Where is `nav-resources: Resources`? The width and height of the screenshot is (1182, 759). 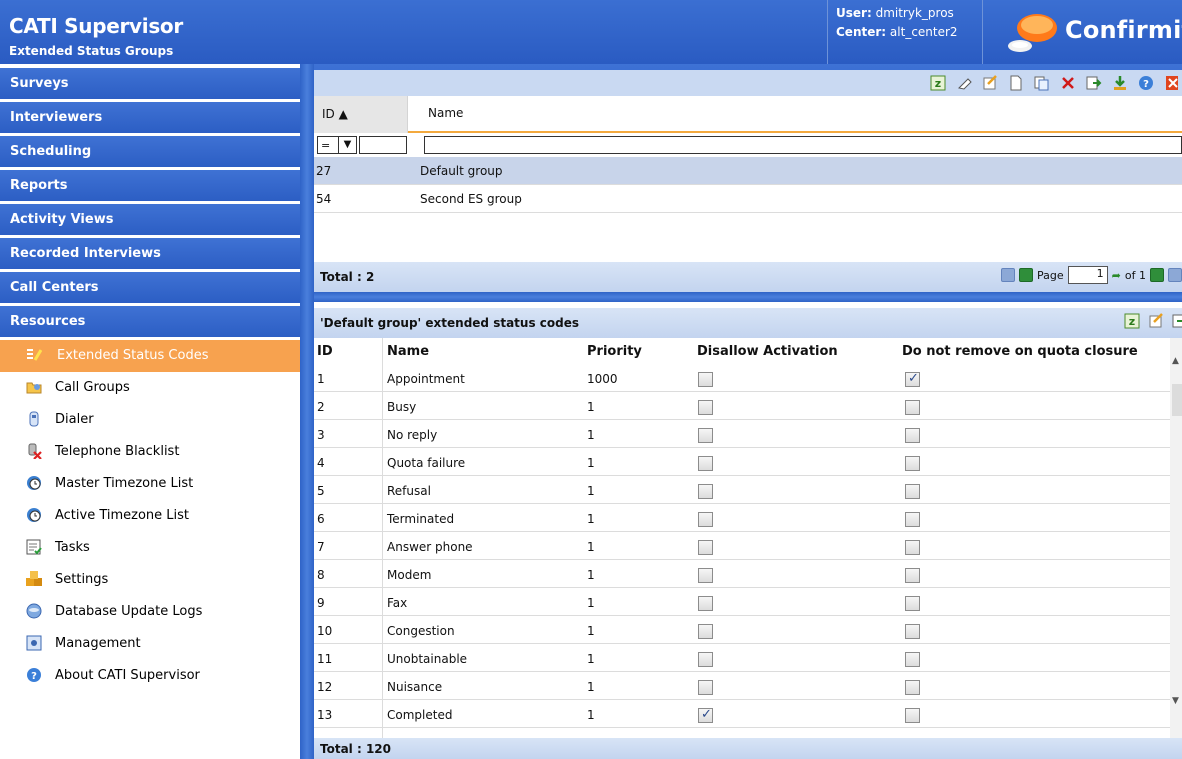
nav-resources: Resources is located at coordinates (150, 321).